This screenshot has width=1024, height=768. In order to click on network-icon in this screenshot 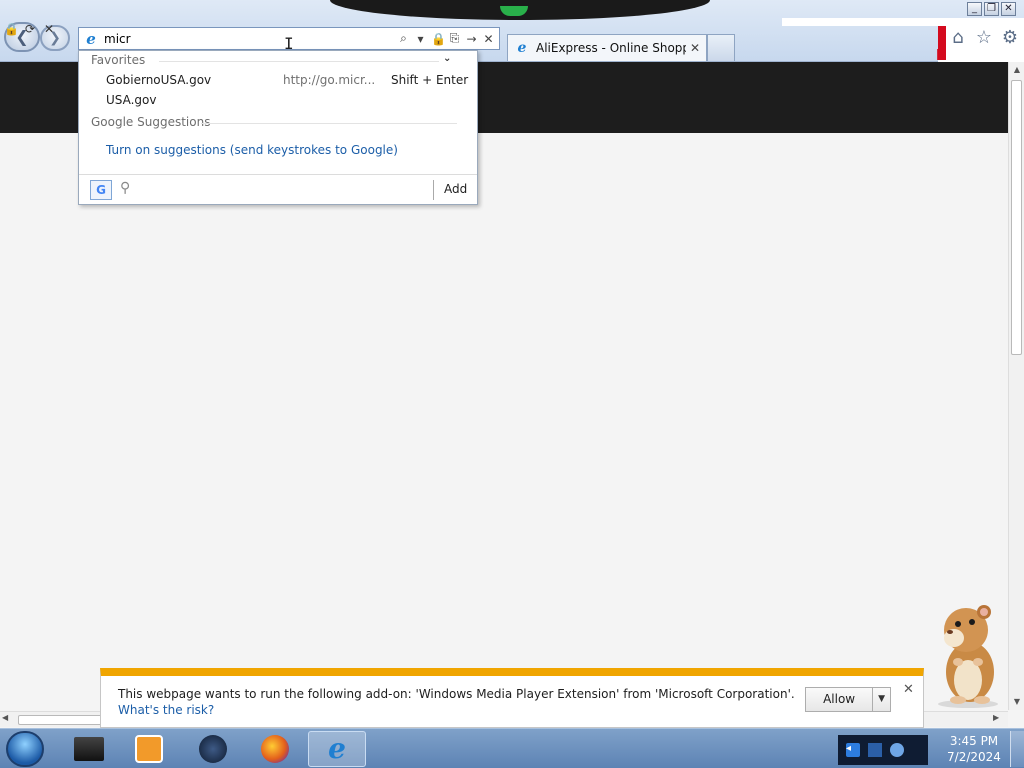, I will do `click(875, 750)`.